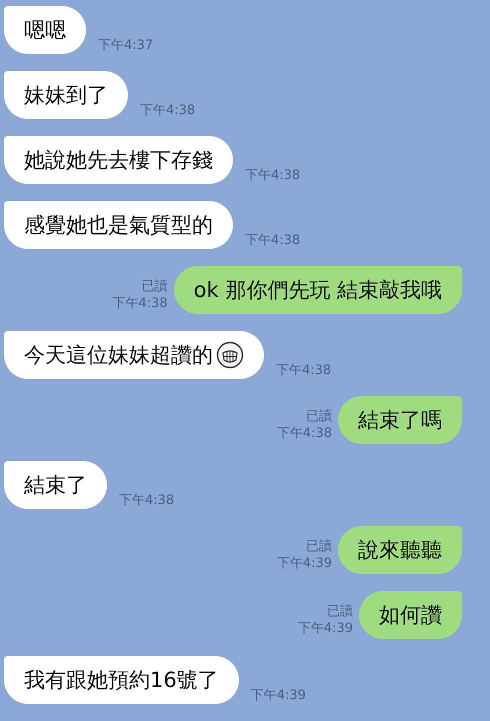 The height and width of the screenshot is (721, 490). Describe the element at coordinates (118, 225) in the screenshot. I see `message-bubble: 感覺她也是氣質型的` at that location.